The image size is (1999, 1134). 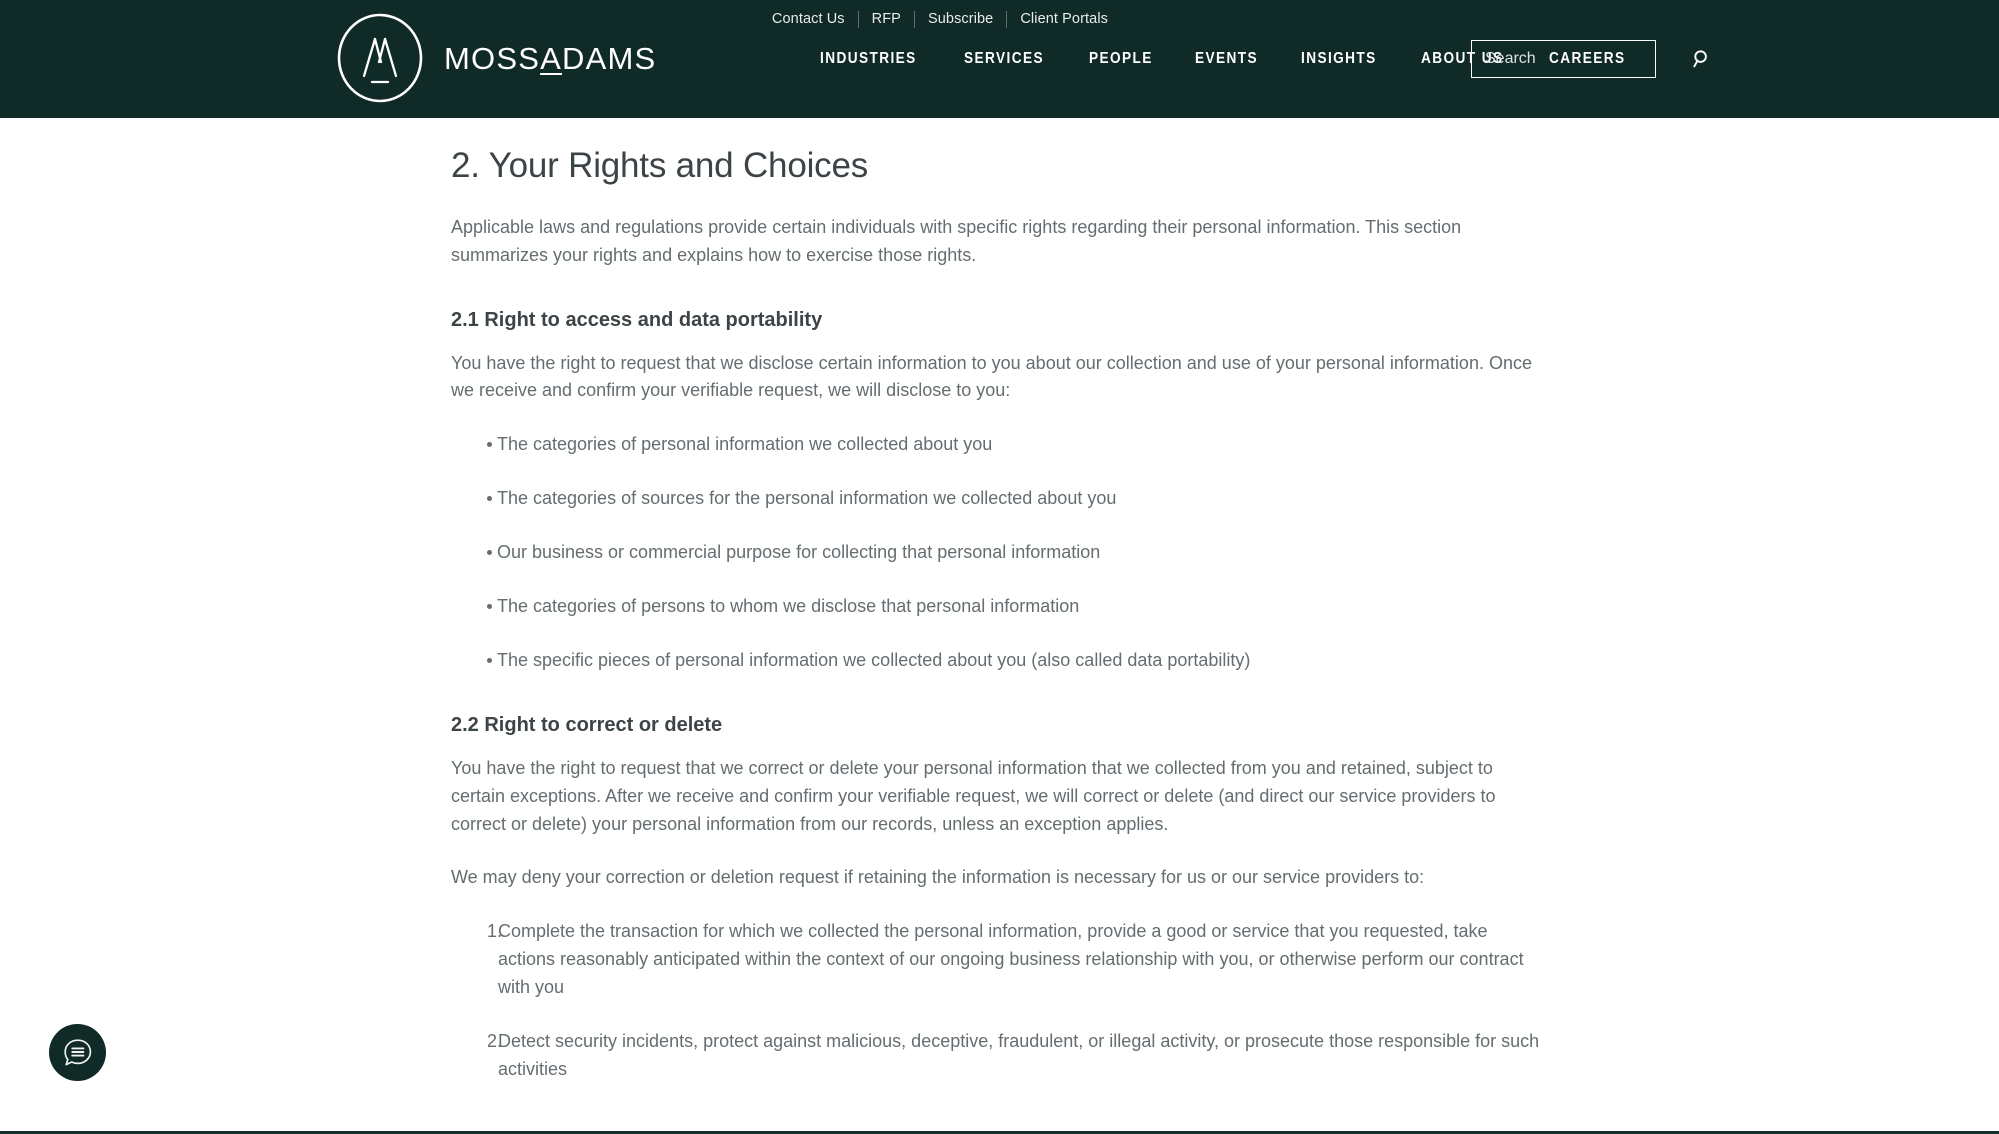 I want to click on brand-logo-link: MOSSADAMS, so click(x=495, y=58).